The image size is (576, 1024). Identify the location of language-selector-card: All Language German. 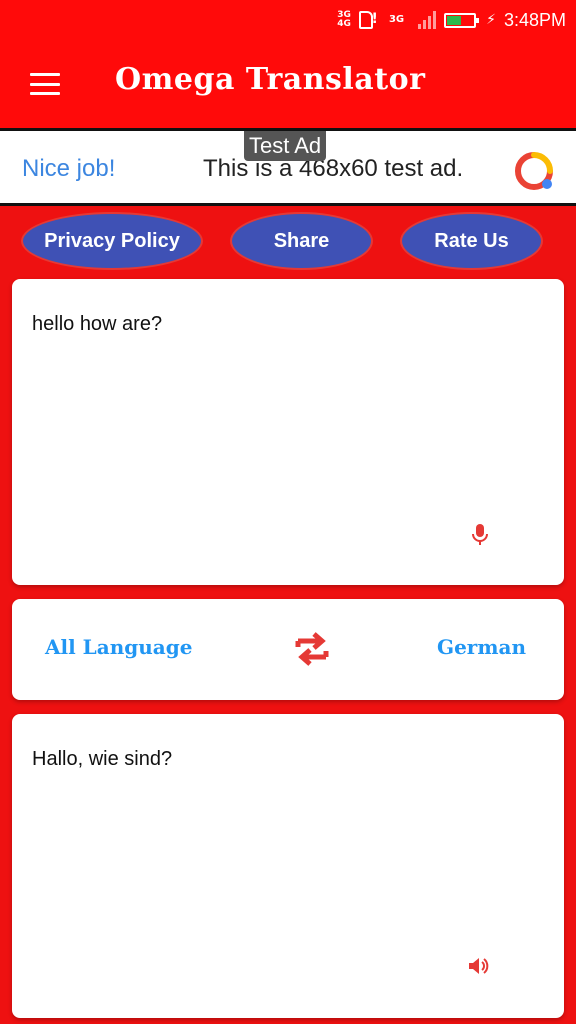
(288, 649).